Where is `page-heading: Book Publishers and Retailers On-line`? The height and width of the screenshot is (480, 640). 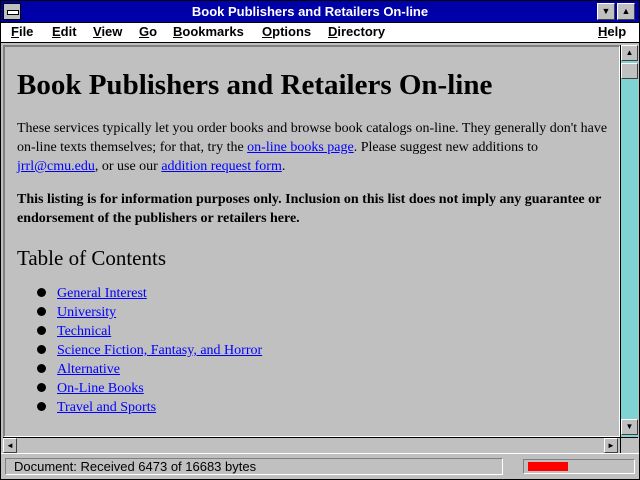
page-heading: Book Publishers and Retailers On-line is located at coordinates (255, 85).